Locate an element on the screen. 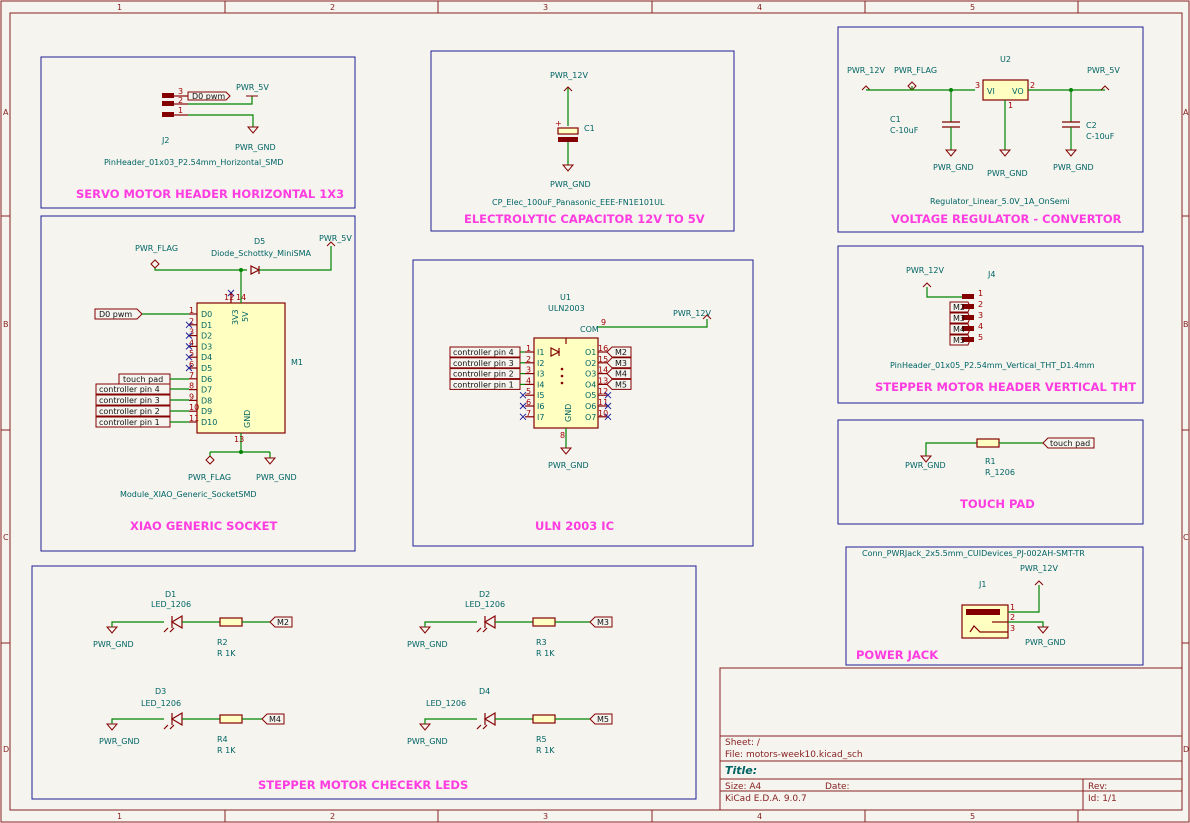 This screenshot has height=823, width=1190. power-jack-j1: 1 2 3 is located at coordinates (1005, 609).